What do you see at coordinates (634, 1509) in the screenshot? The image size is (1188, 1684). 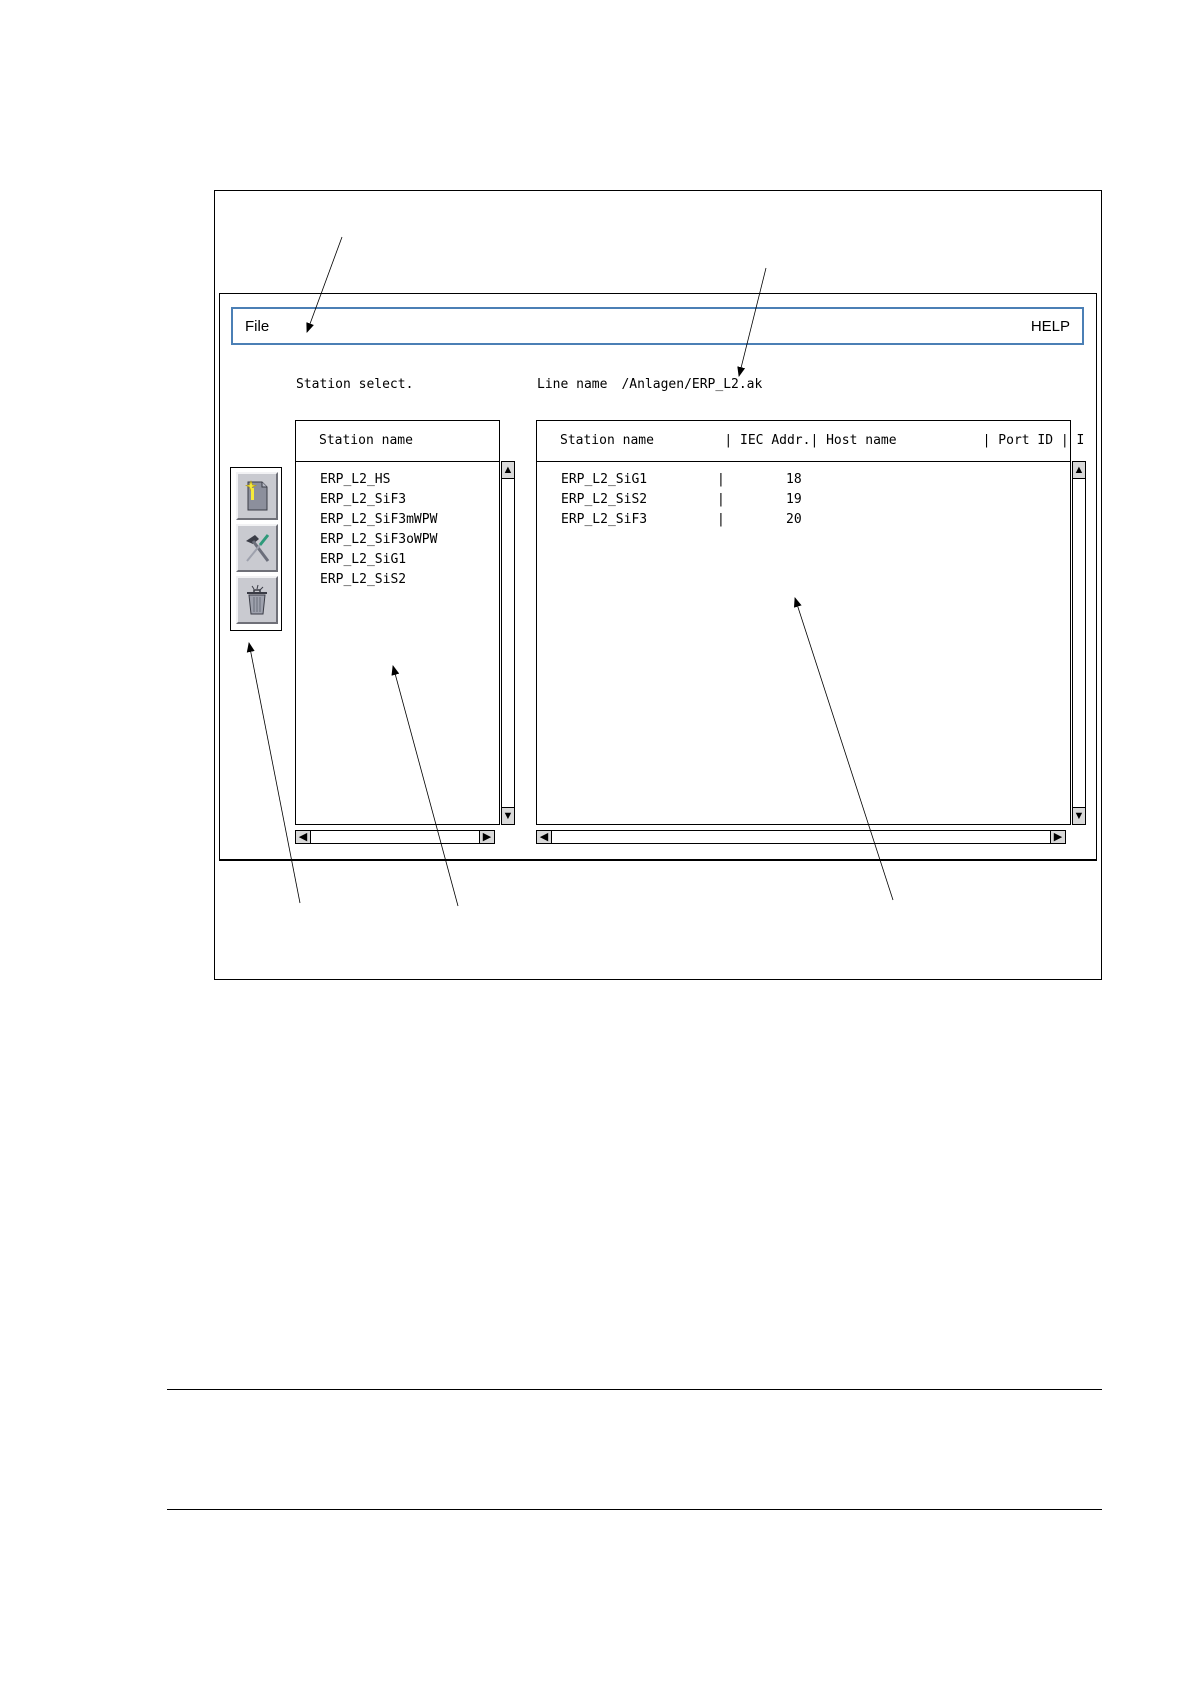 I see `footer-rule-bottom` at bounding box center [634, 1509].